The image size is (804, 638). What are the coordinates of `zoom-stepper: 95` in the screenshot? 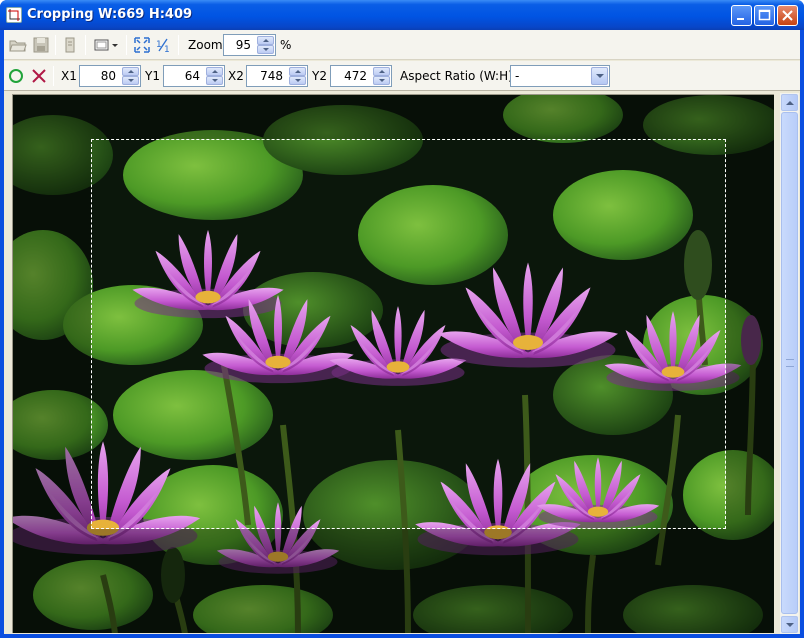 It's located at (249, 45).